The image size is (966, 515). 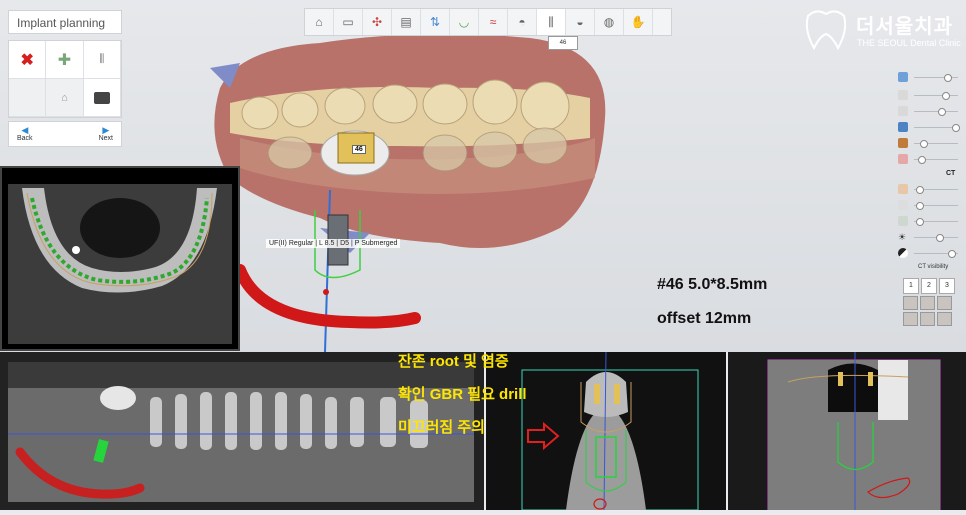 I want to click on implant-number-tag: 46, so click(x=359, y=149).